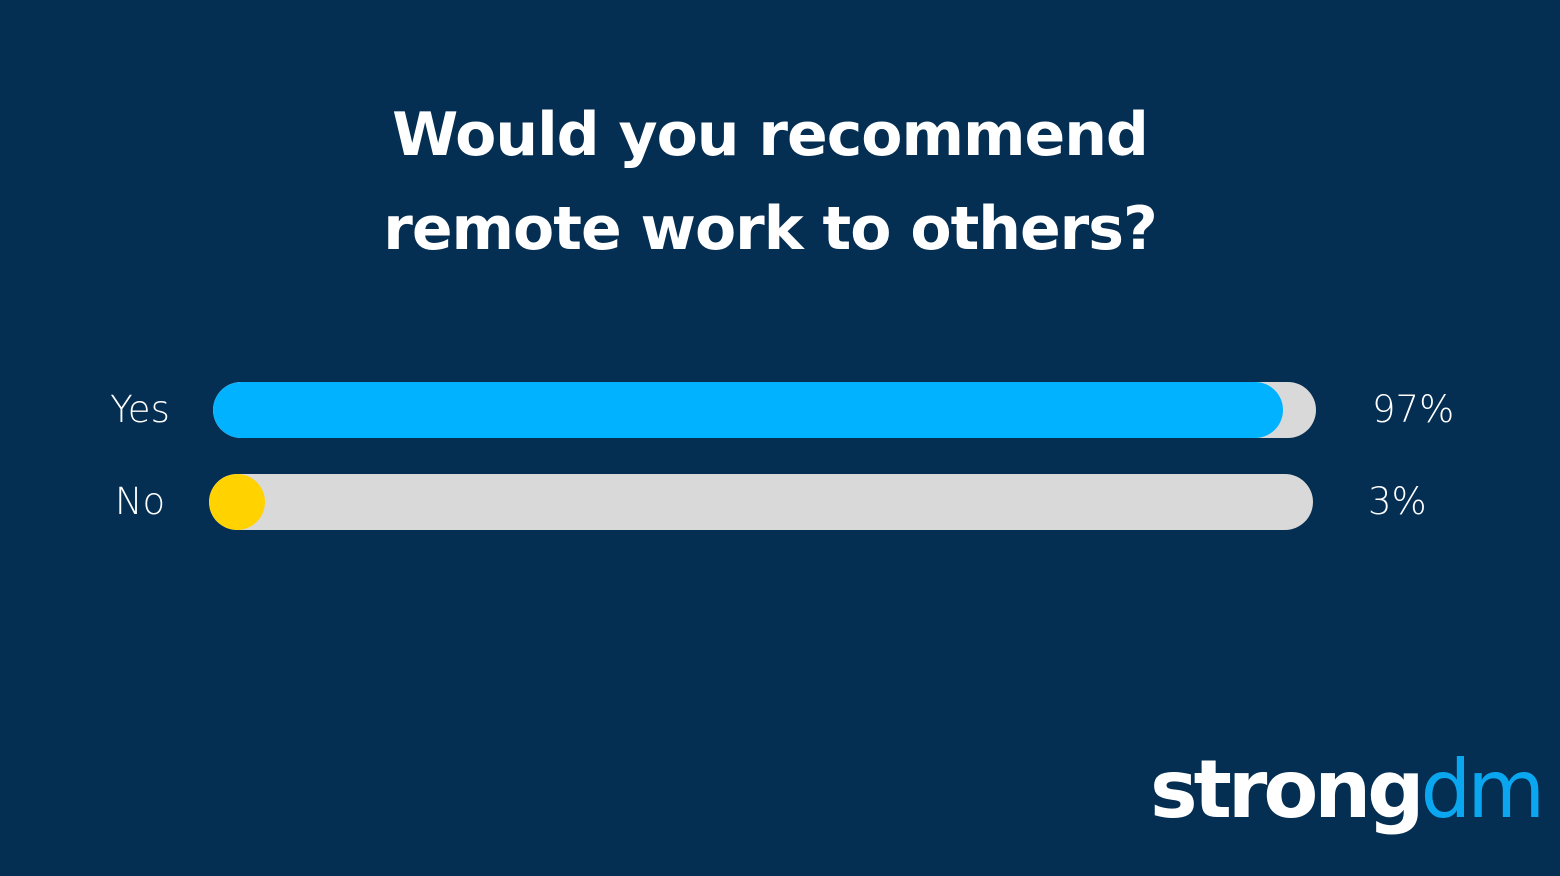  I want to click on bar-track-yes, so click(764, 410).